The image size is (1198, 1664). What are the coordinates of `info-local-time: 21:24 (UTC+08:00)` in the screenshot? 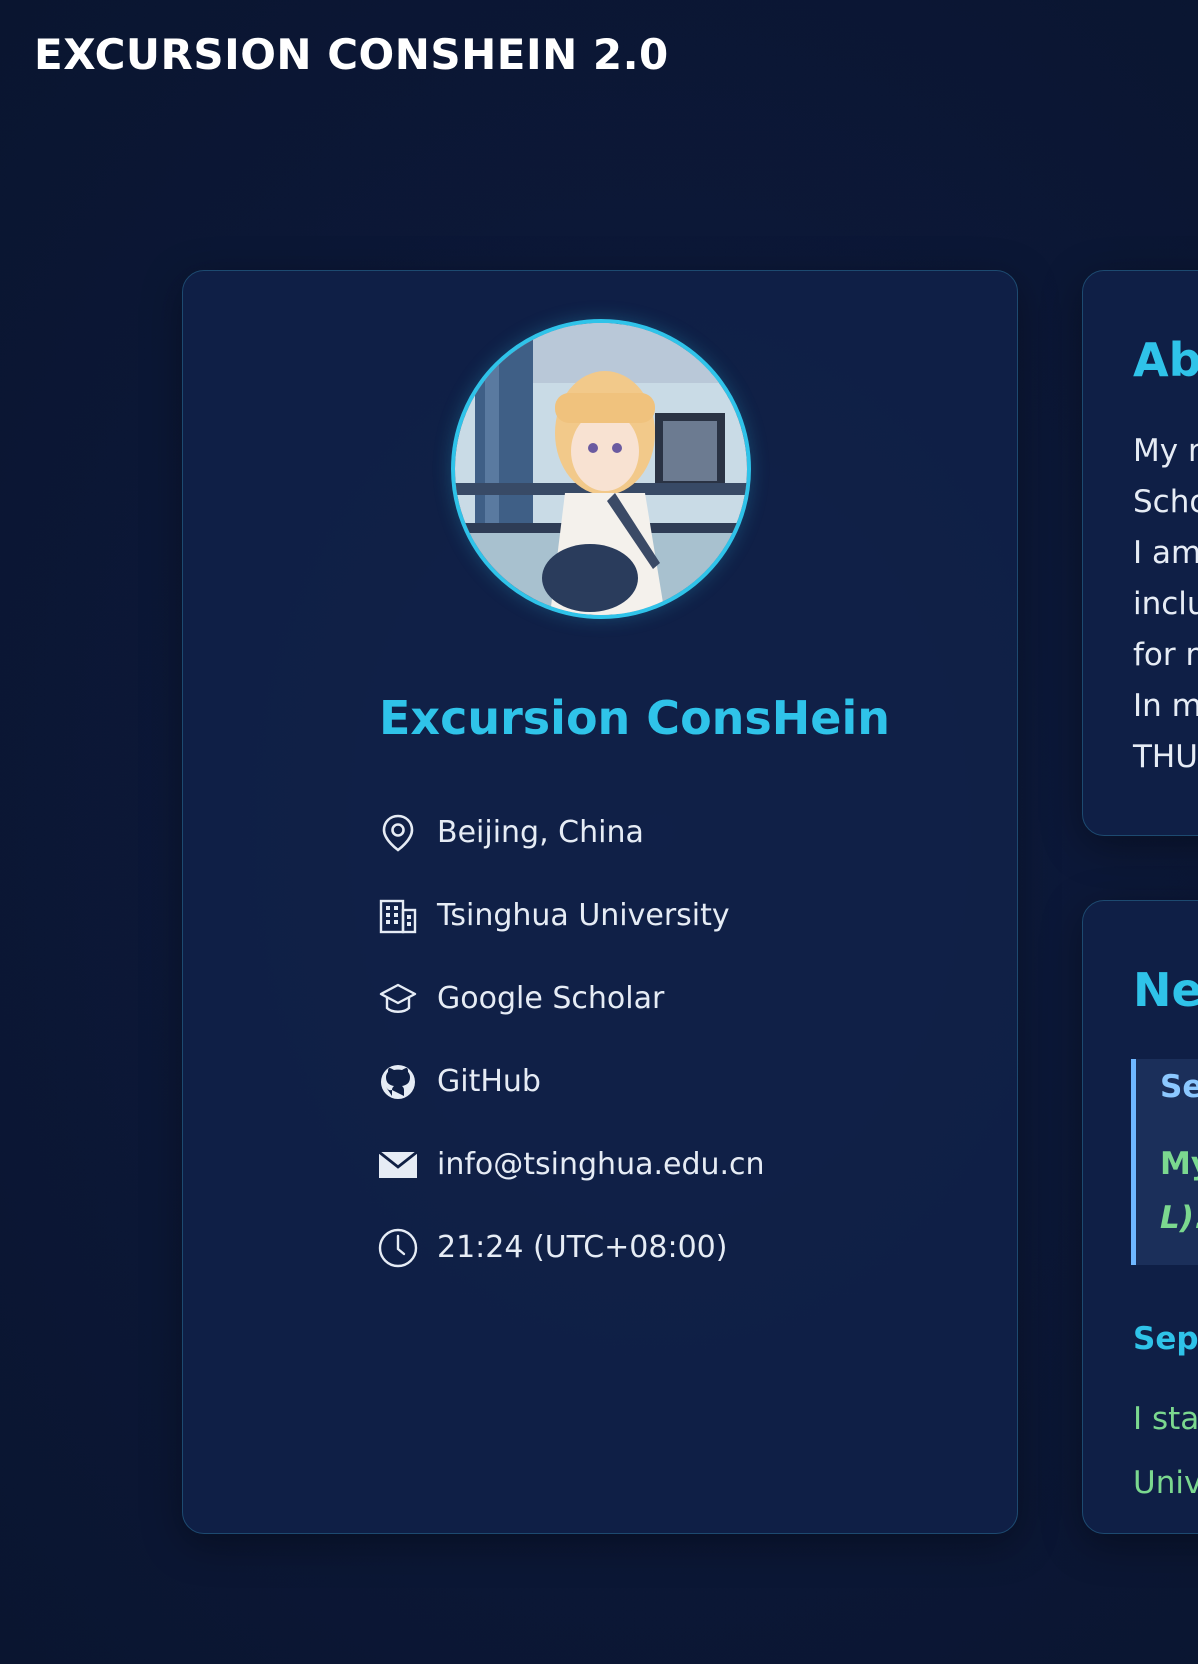 It's located at (571, 1247).